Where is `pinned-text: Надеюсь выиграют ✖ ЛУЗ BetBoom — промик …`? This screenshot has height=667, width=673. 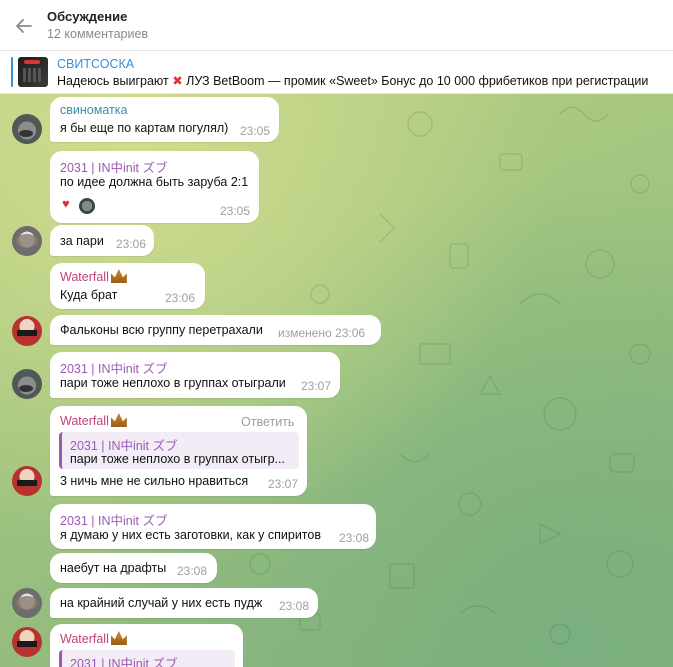 pinned-text: Надеюсь выиграют ✖ ЛУЗ BetBoom — промик … is located at coordinates (353, 81).